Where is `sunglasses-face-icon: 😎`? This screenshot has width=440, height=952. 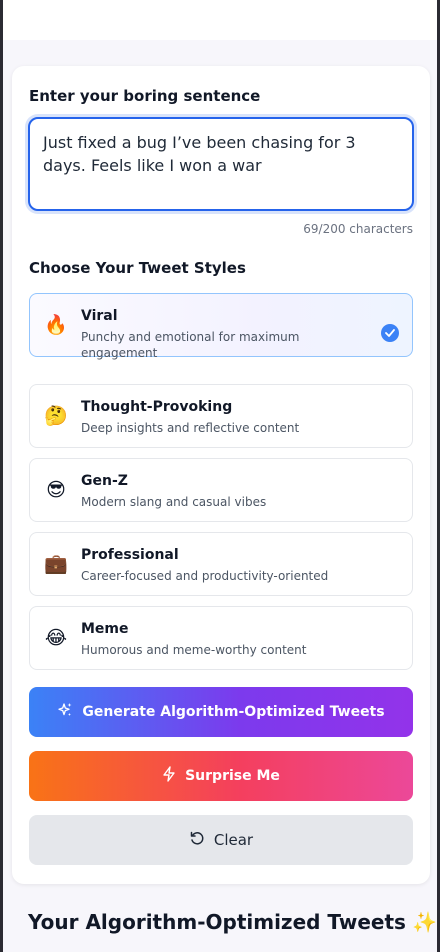
sunglasses-face-icon: 😎 is located at coordinates (56, 490).